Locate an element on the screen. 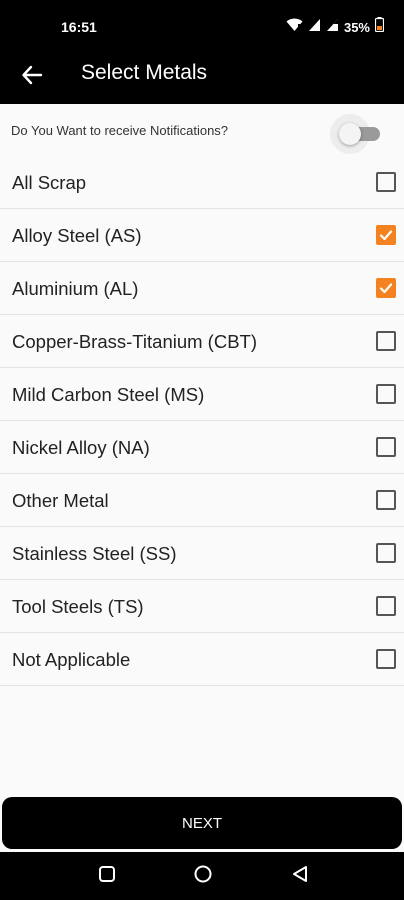  metal-option-label: Other Metal is located at coordinates (60, 500).